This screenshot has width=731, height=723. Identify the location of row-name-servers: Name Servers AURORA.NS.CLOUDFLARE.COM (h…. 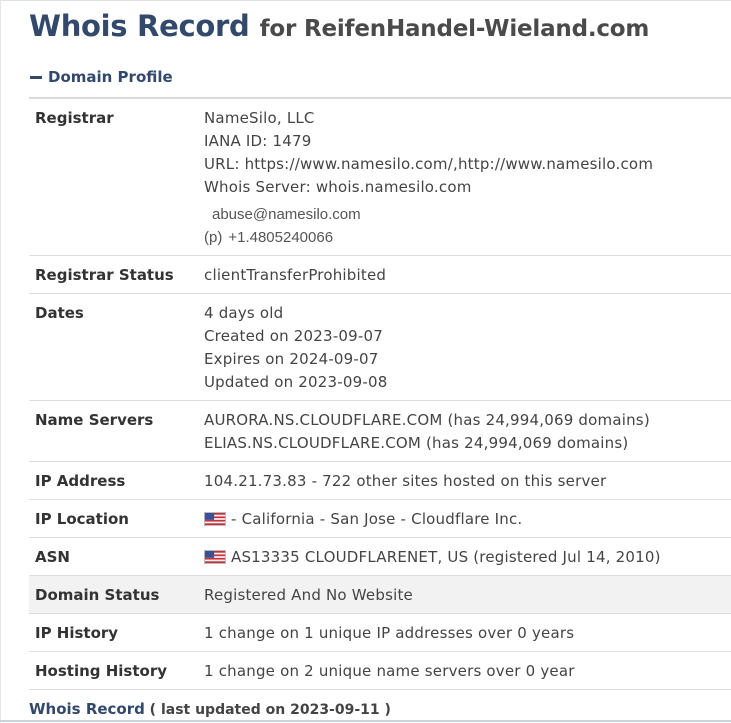
(380, 431).